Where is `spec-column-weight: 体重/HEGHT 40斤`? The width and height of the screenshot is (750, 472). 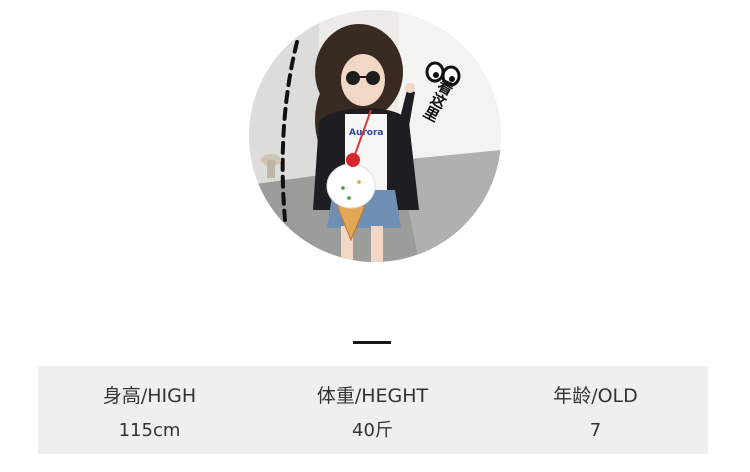 spec-column-weight: 体重/HEGHT 40斤 is located at coordinates (372, 410).